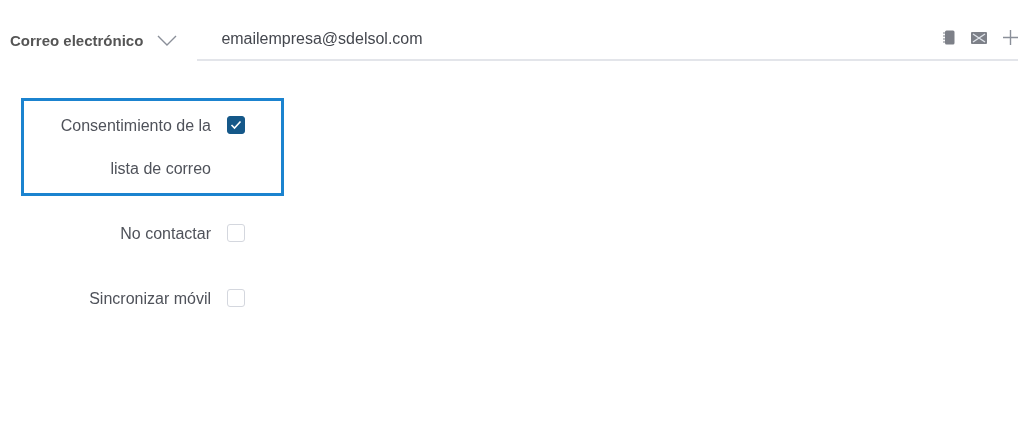 Image resolution: width=1036 pixels, height=430 pixels. What do you see at coordinates (165, 234) in the screenshot?
I see `option-label: No contactar` at bounding box center [165, 234].